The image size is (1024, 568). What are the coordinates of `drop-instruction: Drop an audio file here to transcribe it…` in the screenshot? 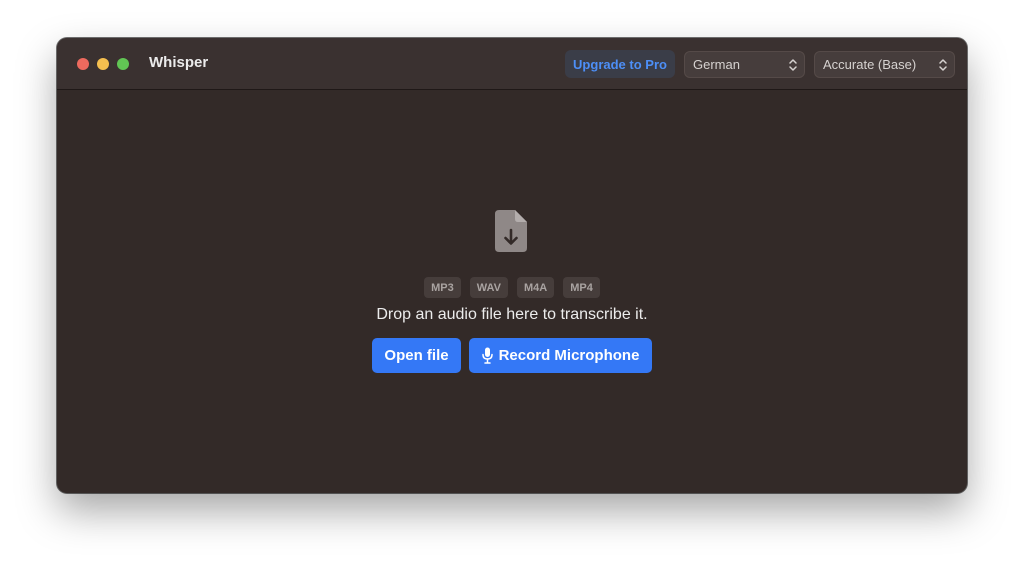 It's located at (512, 314).